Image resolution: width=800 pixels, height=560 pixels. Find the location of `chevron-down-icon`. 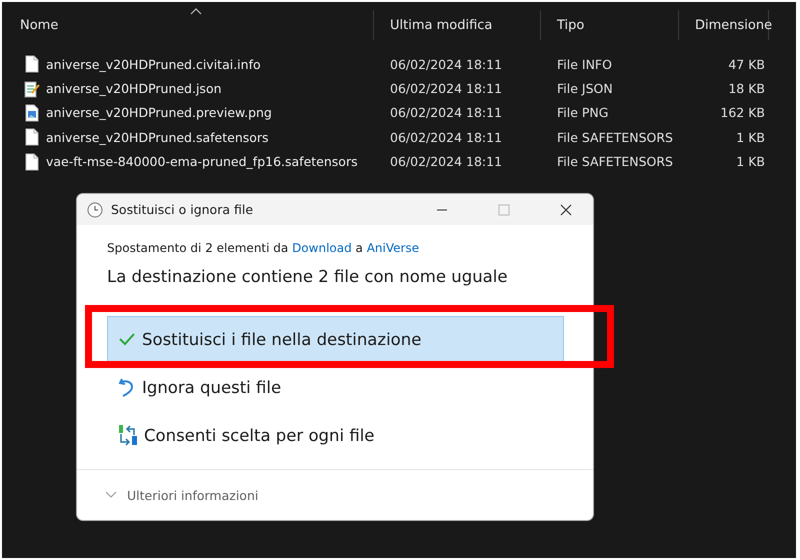

chevron-down-icon is located at coordinates (111, 495).